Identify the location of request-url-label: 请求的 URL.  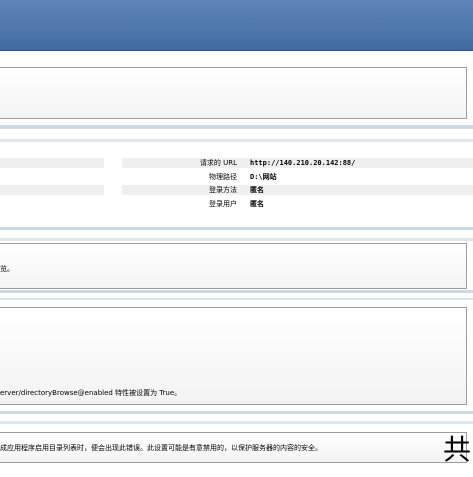
(218, 163).